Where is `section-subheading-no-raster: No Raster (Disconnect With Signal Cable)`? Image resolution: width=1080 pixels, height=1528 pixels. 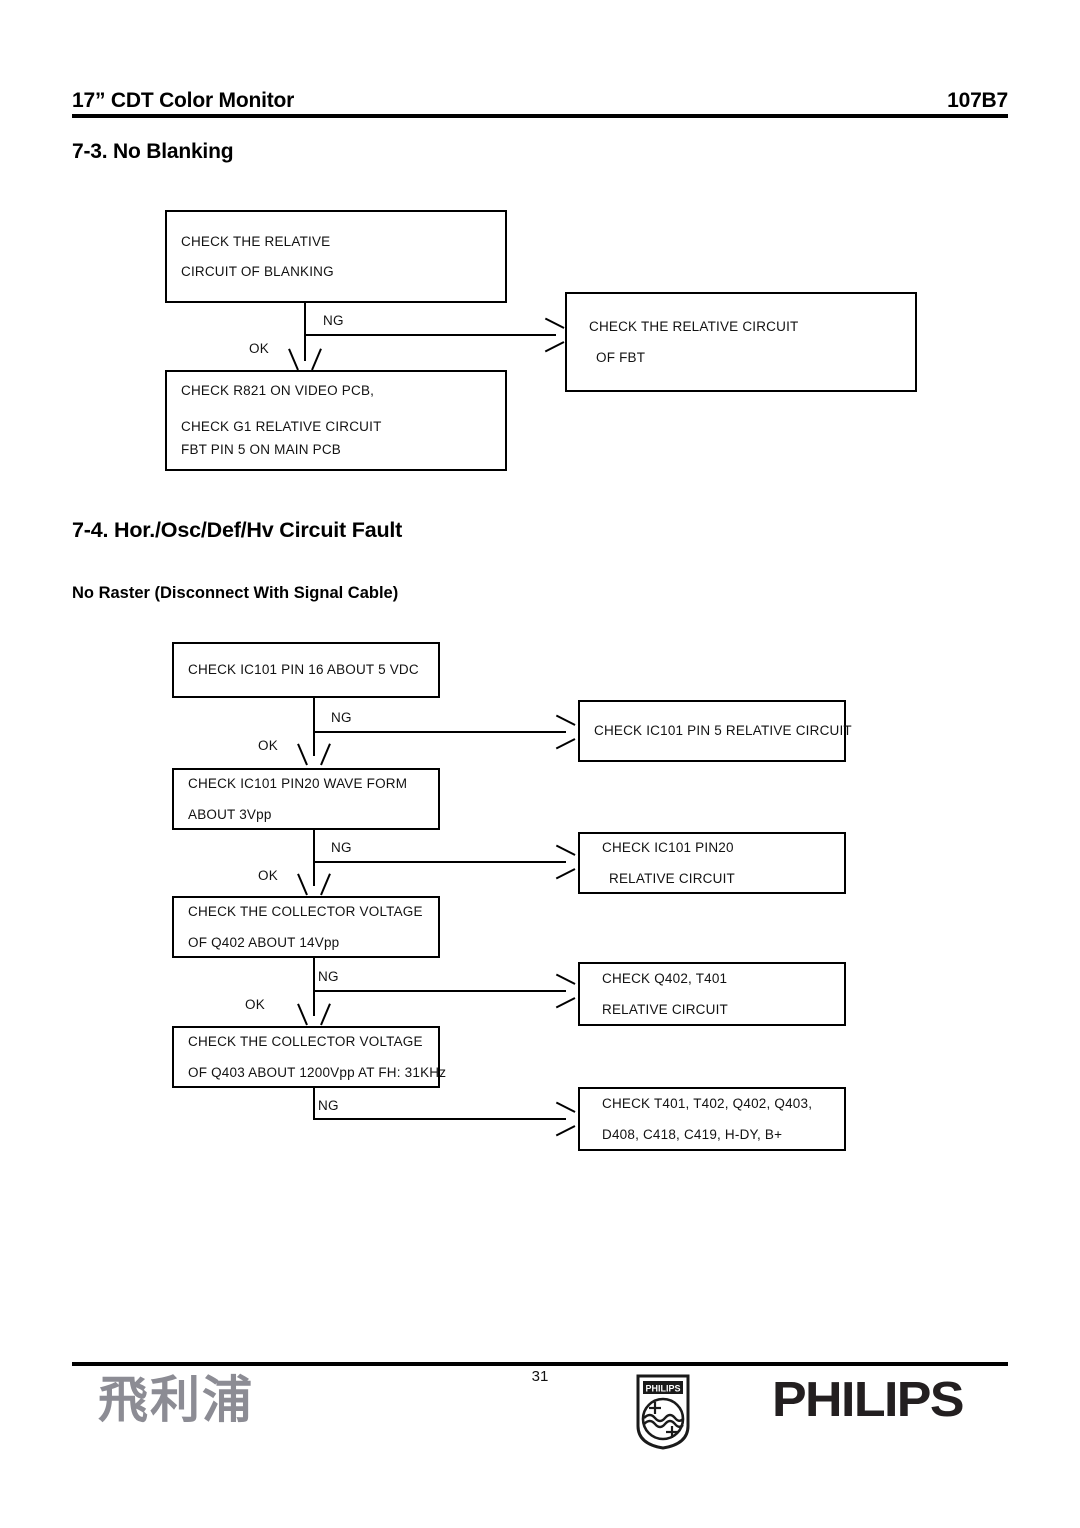
section-subheading-no-raster: No Raster (Disconnect With Signal Cable) is located at coordinates (235, 593).